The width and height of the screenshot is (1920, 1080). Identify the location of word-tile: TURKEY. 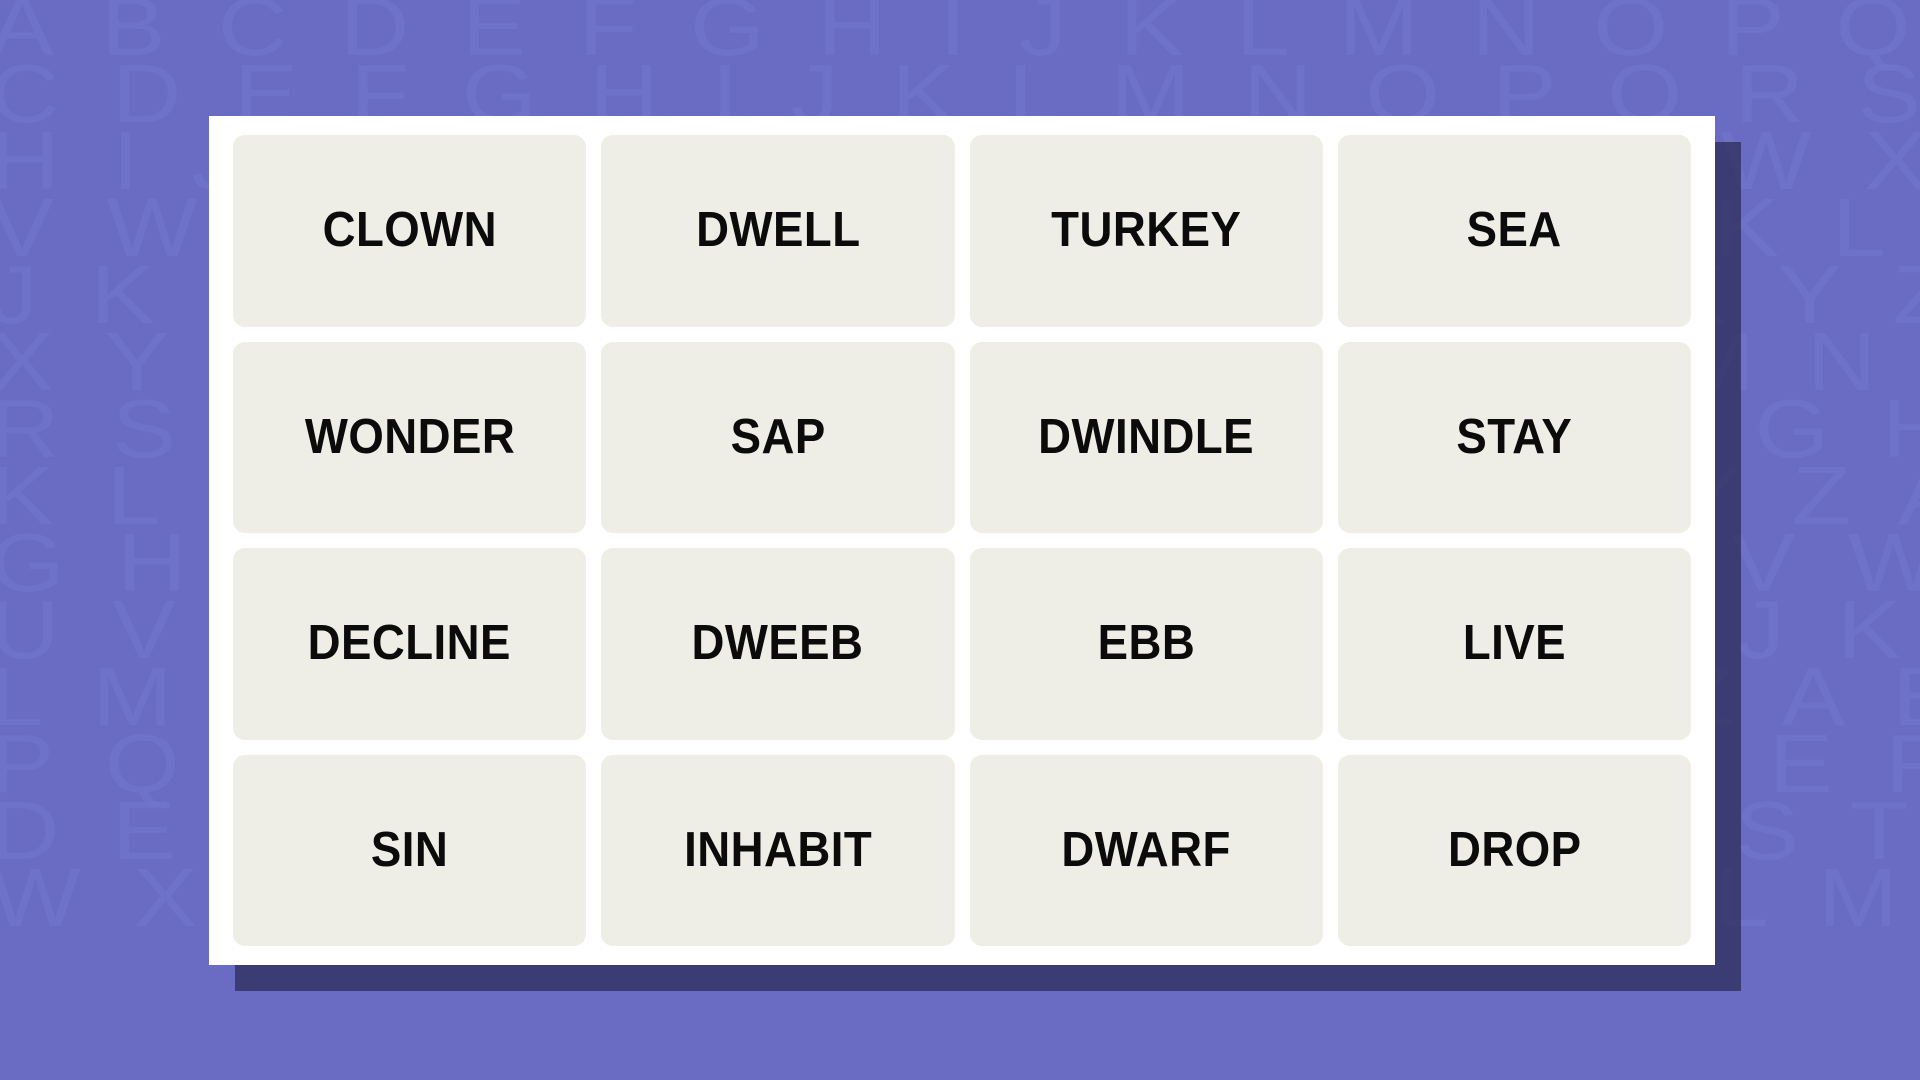
(1146, 231).